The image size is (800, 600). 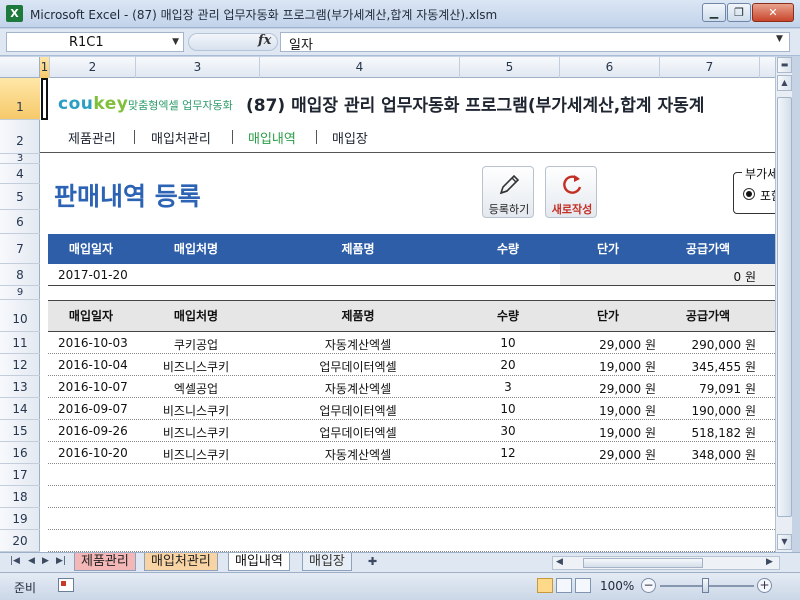 What do you see at coordinates (20, 409) in the screenshot?
I see `row-header-14: 14` at bounding box center [20, 409].